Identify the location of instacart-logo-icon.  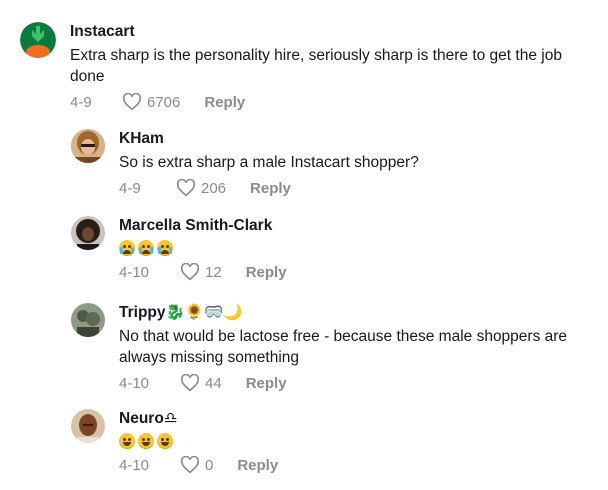
(38, 40).